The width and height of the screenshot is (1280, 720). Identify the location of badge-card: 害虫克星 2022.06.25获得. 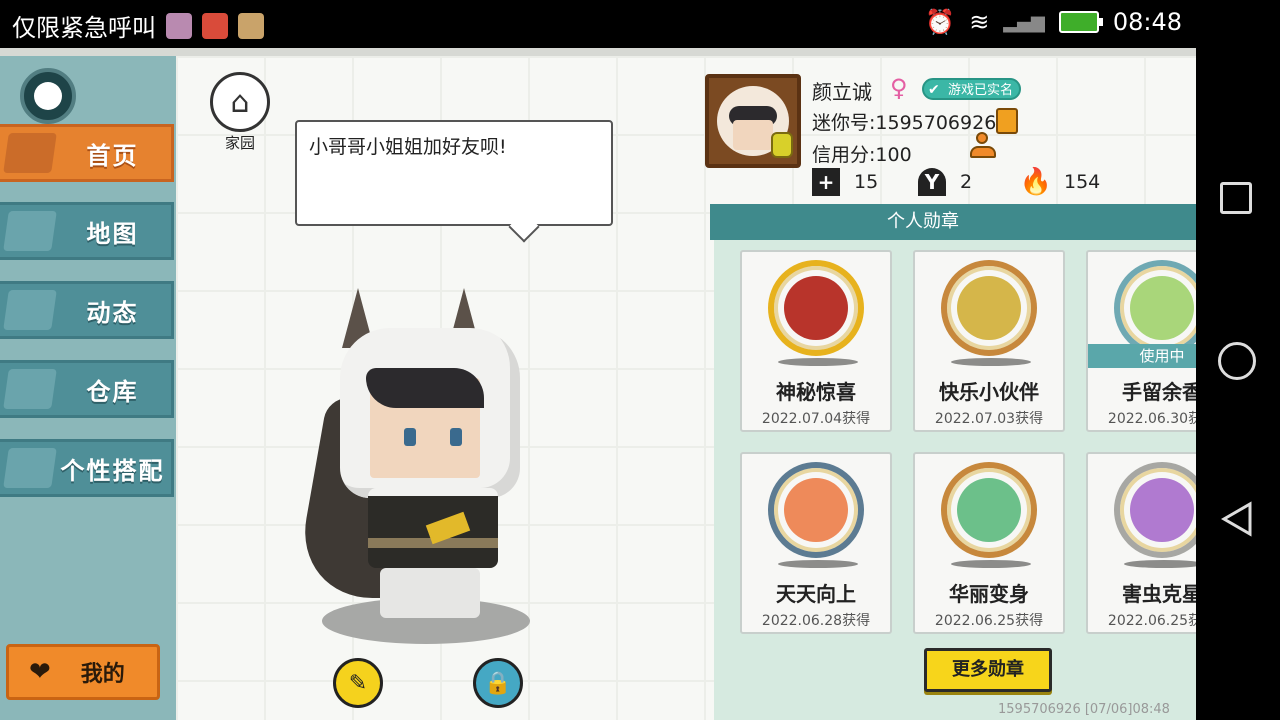
(1141, 543).